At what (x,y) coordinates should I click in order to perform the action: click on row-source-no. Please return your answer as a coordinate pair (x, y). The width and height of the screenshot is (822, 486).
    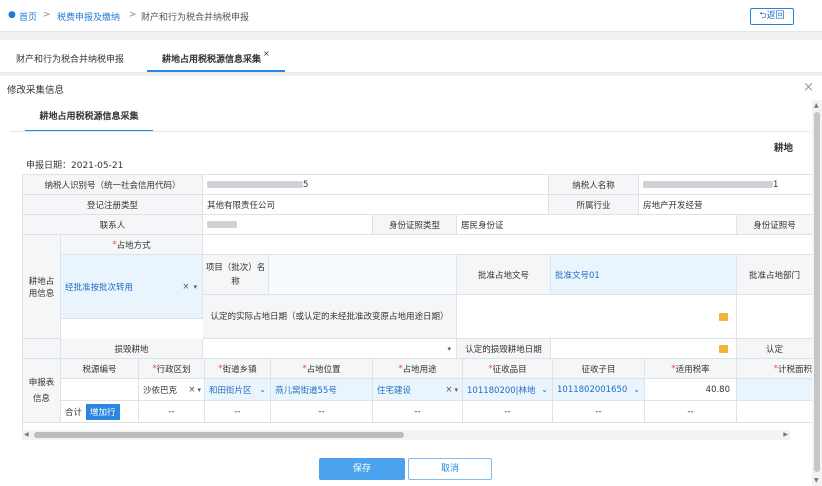
    Looking at the image, I should click on (100, 390).